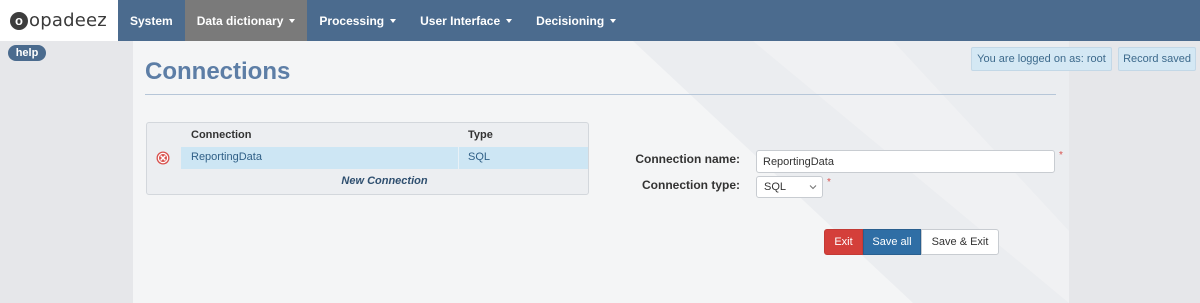 This screenshot has height=303, width=1200. What do you see at coordinates (600, 94) in the screenshot?
I see `title-divider` at bounding box center [600, 94].